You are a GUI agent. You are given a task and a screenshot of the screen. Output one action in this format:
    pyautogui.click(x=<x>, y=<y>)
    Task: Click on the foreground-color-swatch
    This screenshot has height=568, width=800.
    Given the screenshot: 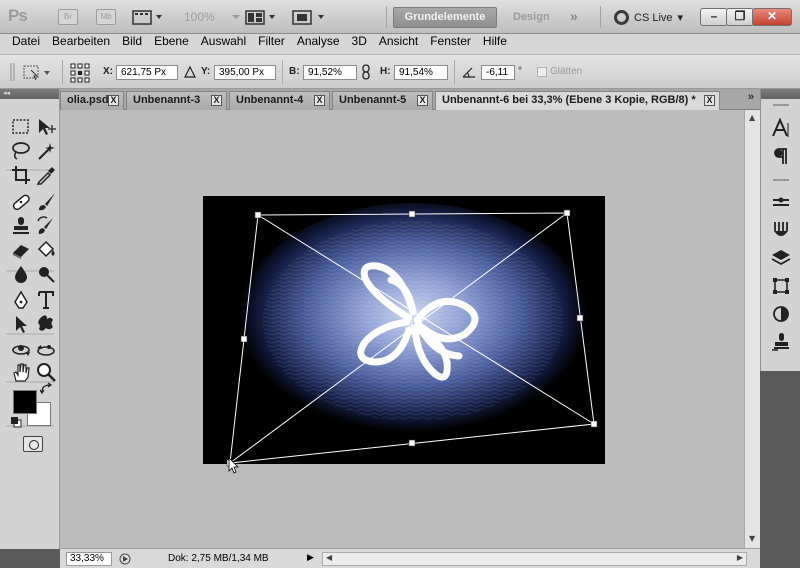 What is the action you would take?
    pyautogui.click(x=25, y=402)
    